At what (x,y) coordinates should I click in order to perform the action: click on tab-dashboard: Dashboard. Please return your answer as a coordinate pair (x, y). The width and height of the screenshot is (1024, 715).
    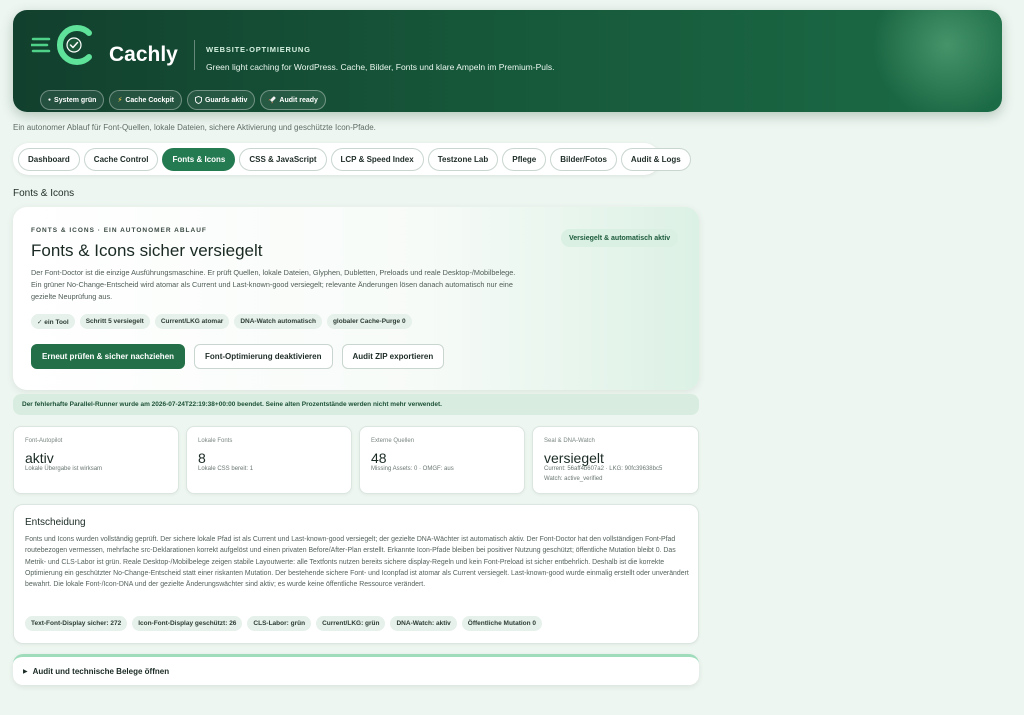
    Looking at the image, I should click on (49, 159).